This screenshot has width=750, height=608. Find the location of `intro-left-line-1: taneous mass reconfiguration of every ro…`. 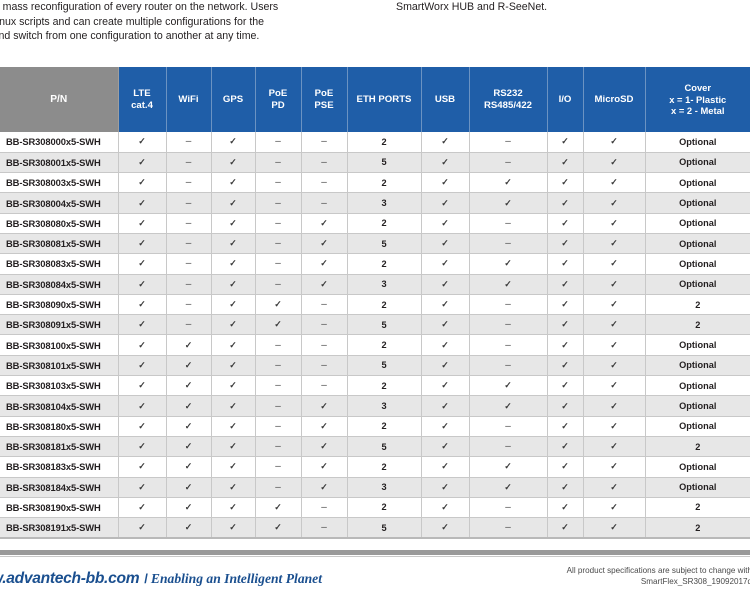

intro-left-line-1: taneous mass reconfiguration of every ro… is located at coordinates (139, 7).